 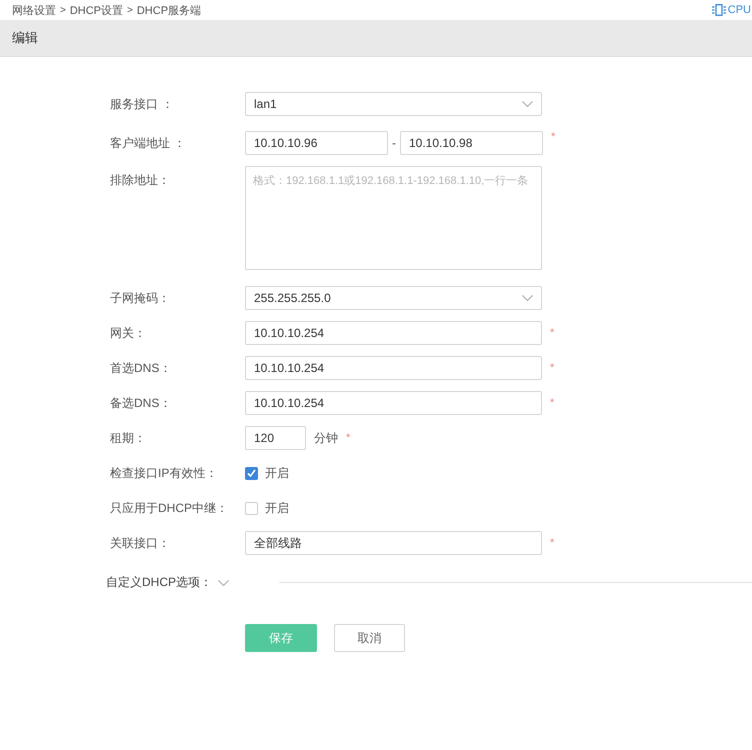 What do you see at coordinates (148, 143) in the screenshot?
I see `field-label: 客户端地址 ：` at bounding box center [148, 143].